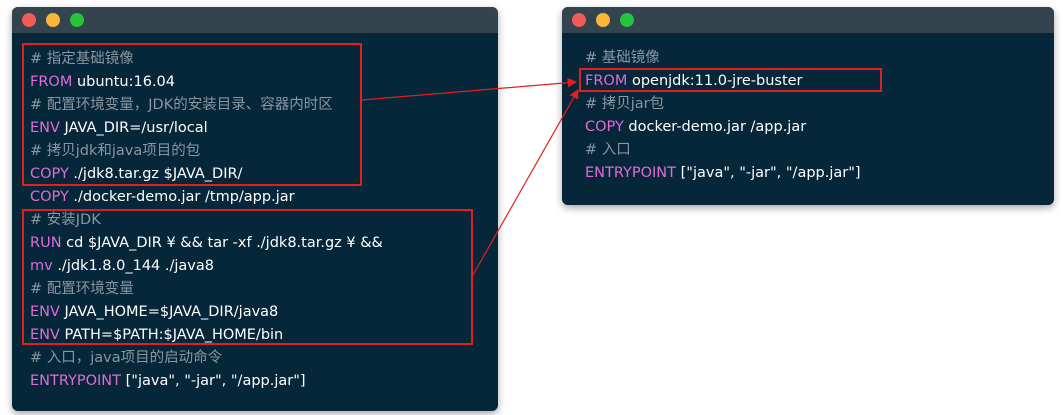 This screenshot has height=415, width=1063. I want to click on connector-arrows, so click(470, 176).